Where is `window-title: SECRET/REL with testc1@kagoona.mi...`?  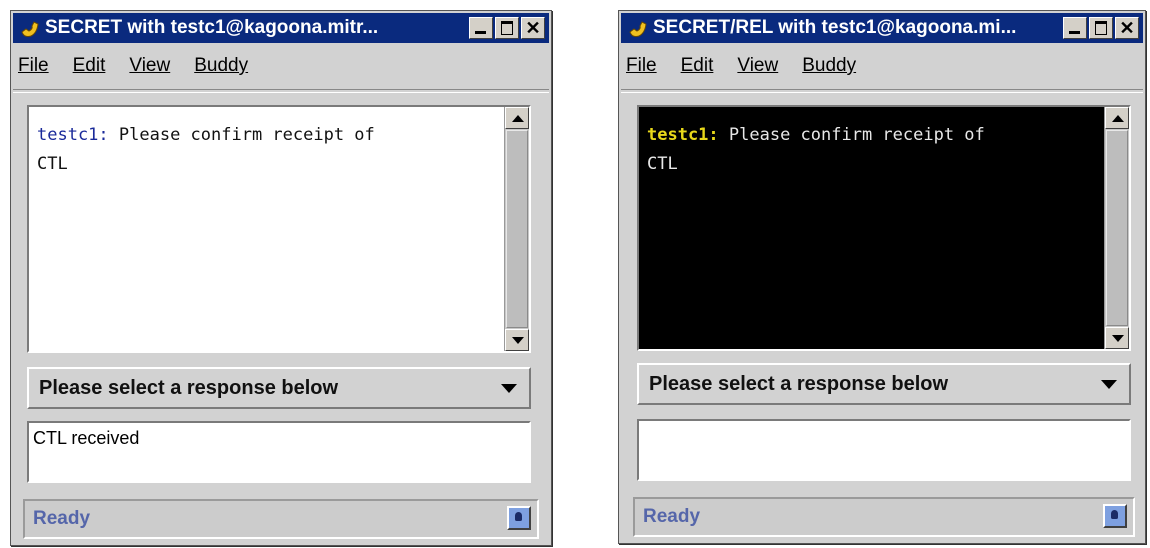
window-title: SECRET/REL with testc1@kagoona.mi... is located at coordinates (835, 27).